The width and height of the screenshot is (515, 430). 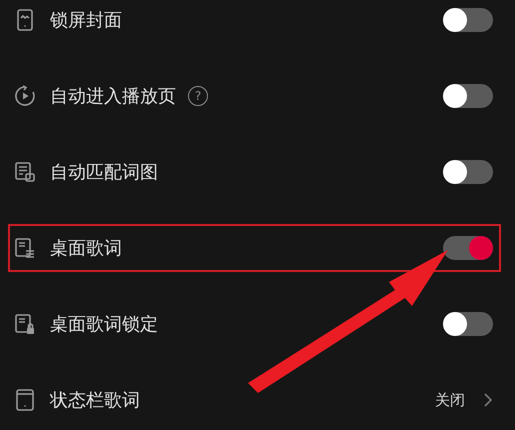 I want to click on setting-label: 桌面歌词, so click(x=86, y=248).